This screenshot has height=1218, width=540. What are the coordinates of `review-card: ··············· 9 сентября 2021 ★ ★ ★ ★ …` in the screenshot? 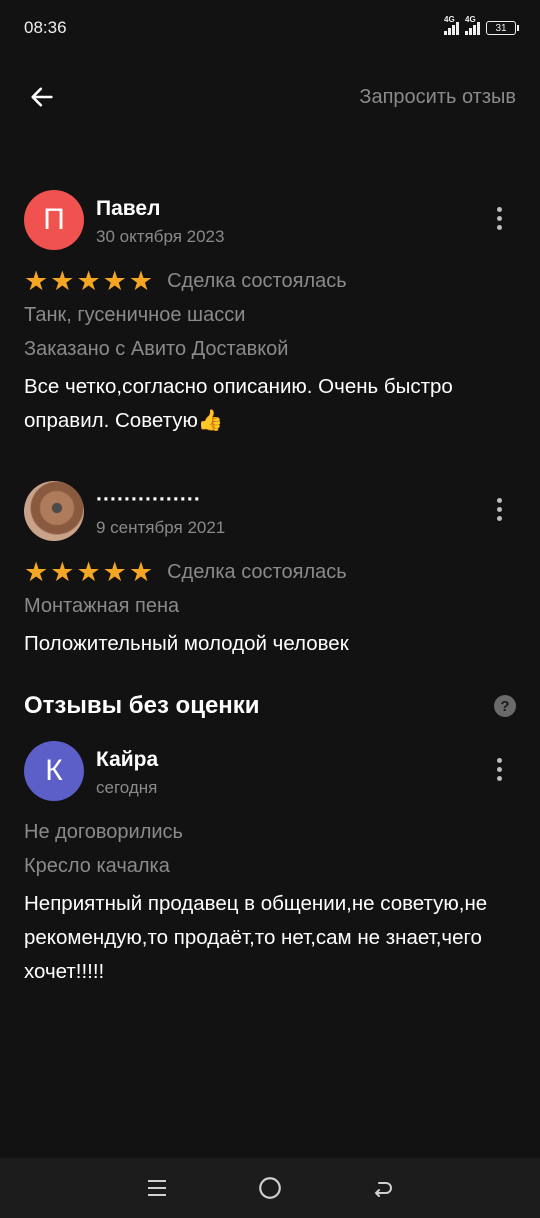 It's located at (274, 571).